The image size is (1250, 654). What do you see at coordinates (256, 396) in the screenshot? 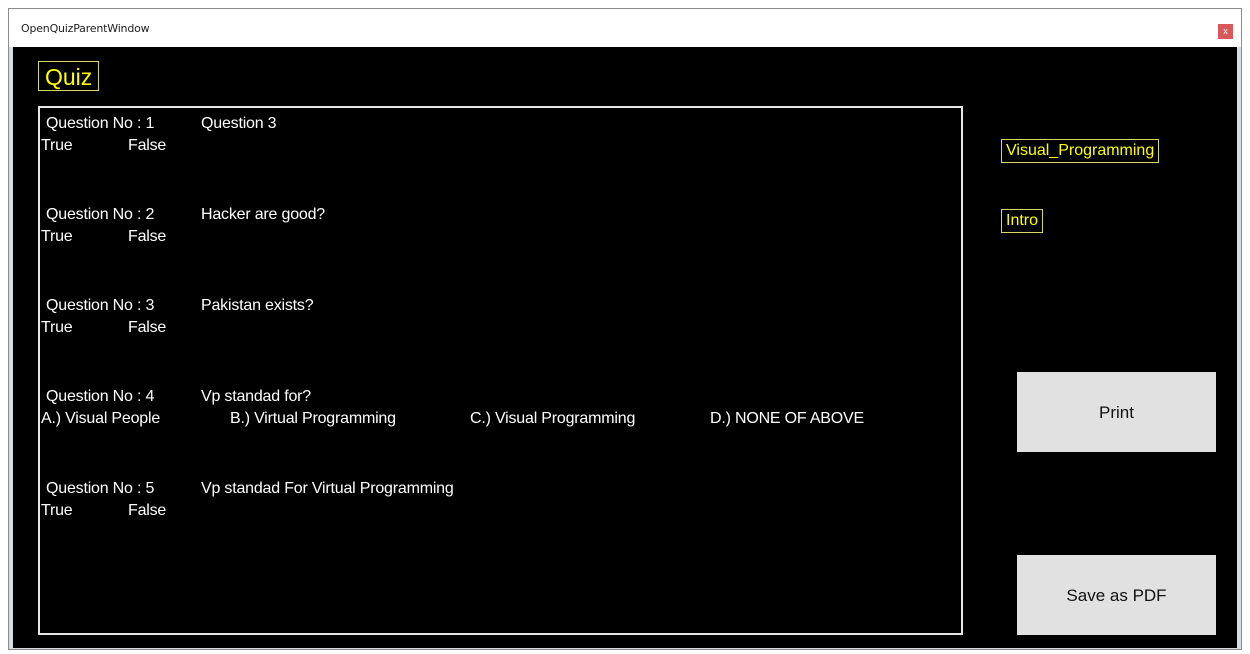
I see `question-text: Vp standad for?` at bounding box center [256, 396].